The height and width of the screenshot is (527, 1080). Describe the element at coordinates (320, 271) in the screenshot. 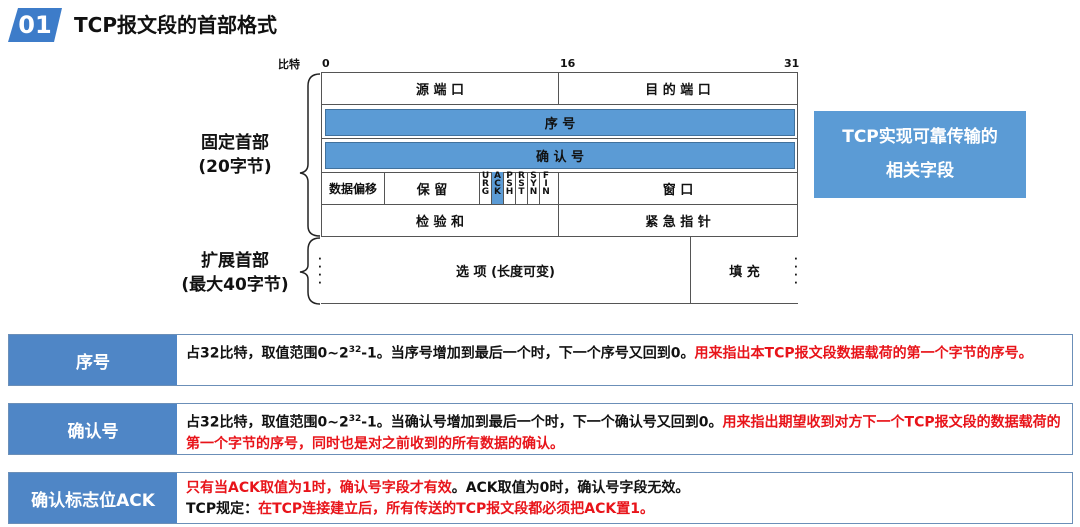

I see `options-left-dots: · · · ·` at that location.